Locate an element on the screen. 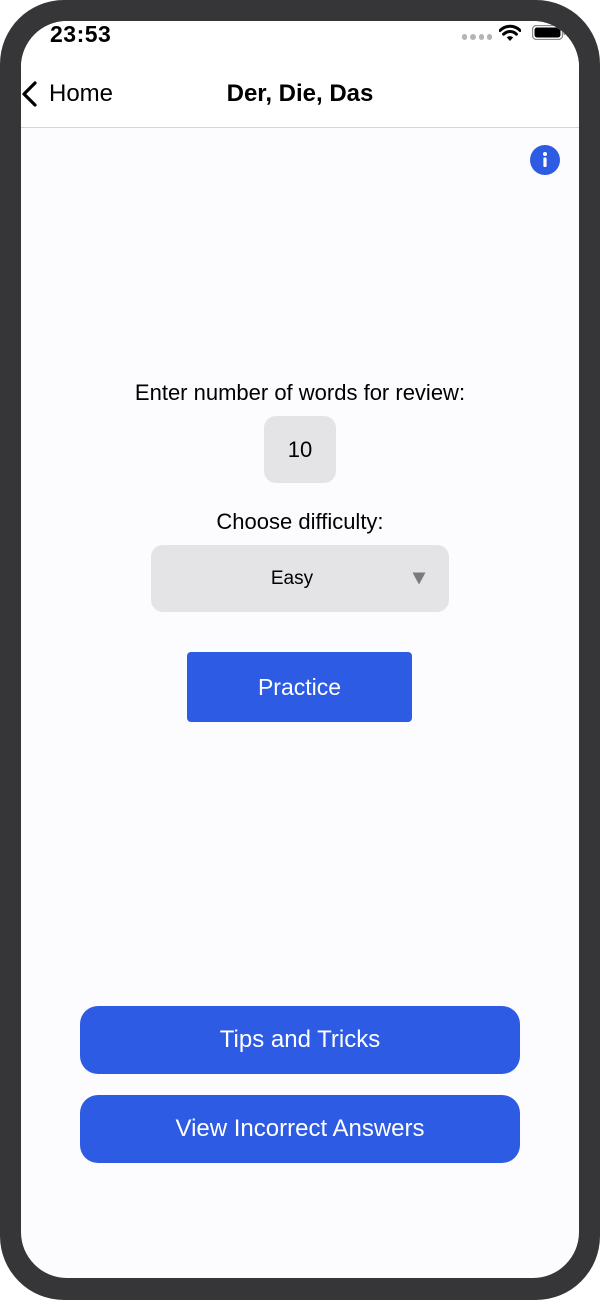  dropdown-triangle-icon is located at coordinates (419, 578).